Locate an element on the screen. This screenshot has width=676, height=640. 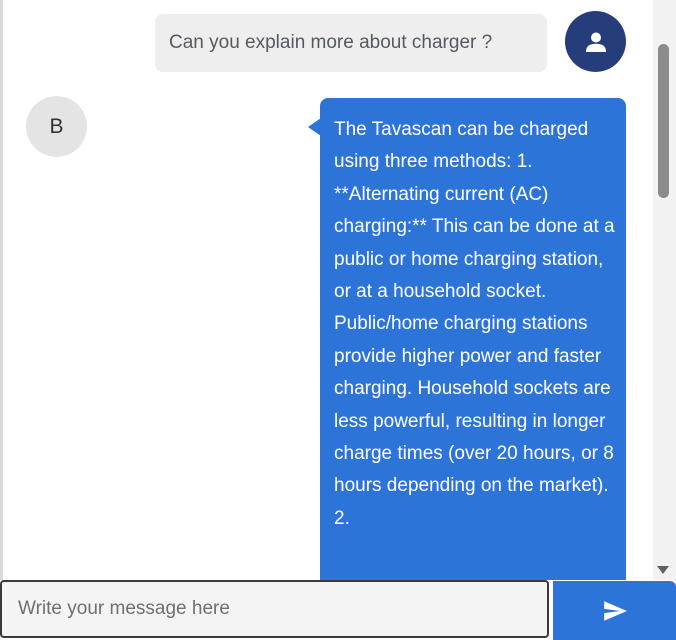
user-message-text: Can you explain more about charger ? is located at coordinates (331, 42).